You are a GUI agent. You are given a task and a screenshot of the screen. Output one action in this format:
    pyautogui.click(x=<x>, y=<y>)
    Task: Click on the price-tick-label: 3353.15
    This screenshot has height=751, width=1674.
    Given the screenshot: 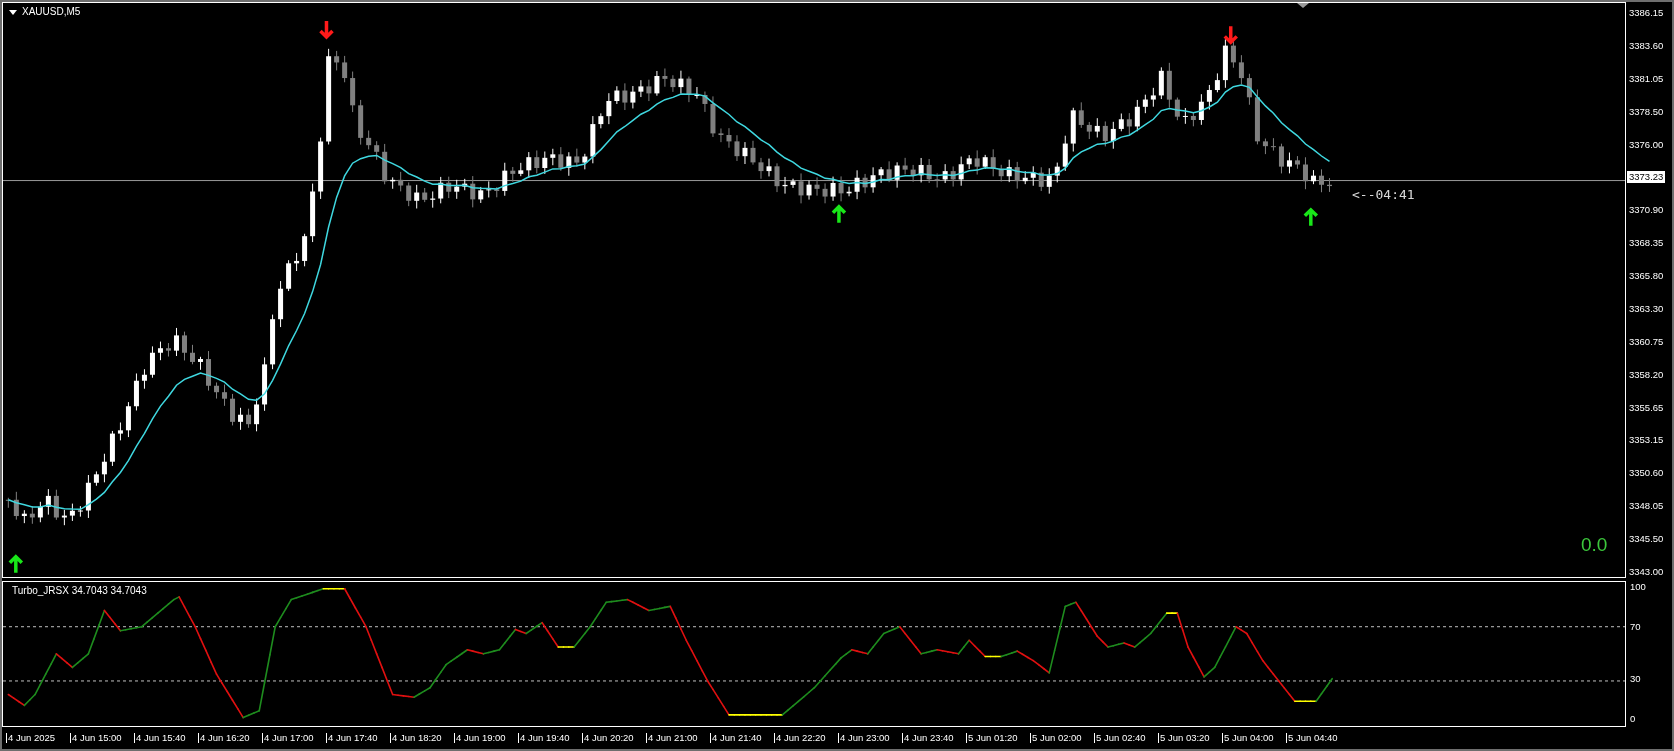 What is the action you would take?
    pyautogui.click(x=1647, y=440)
    